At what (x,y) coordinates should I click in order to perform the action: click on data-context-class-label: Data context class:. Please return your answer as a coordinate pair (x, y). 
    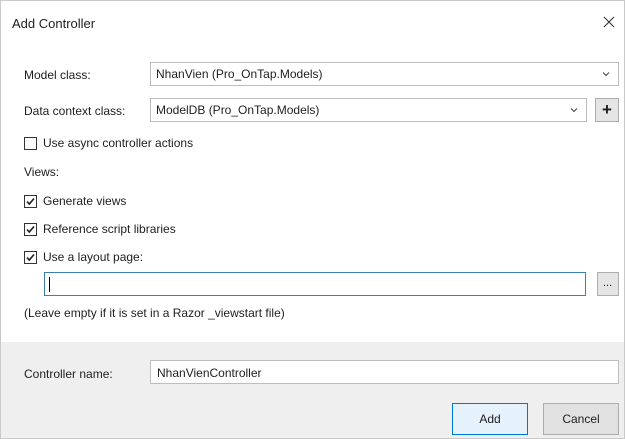
    Looking at the image, I should click on (75, 111).